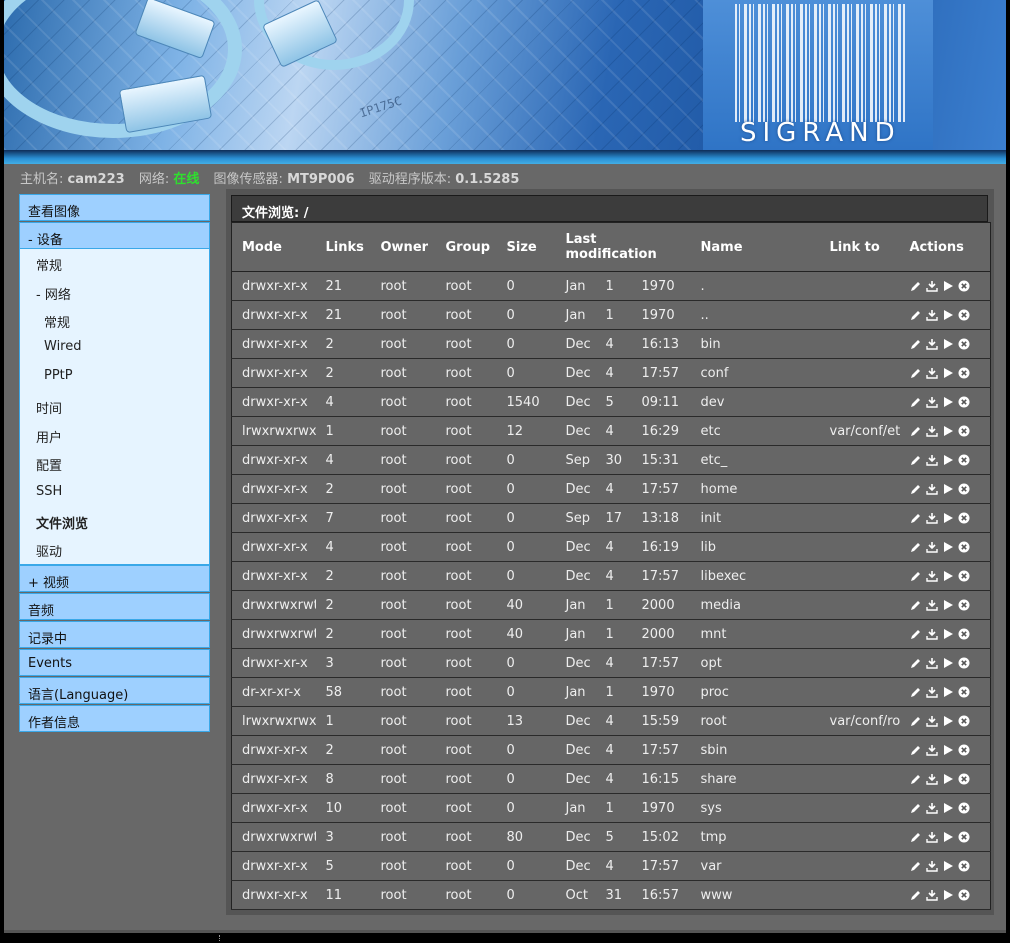 Image resolution: width=1010 pixels, height=943 pixels. Describe the element at coordinates (114, 521) in the screenshot. I see `sidebar-item-file-browser: 文件浏览` at that location.